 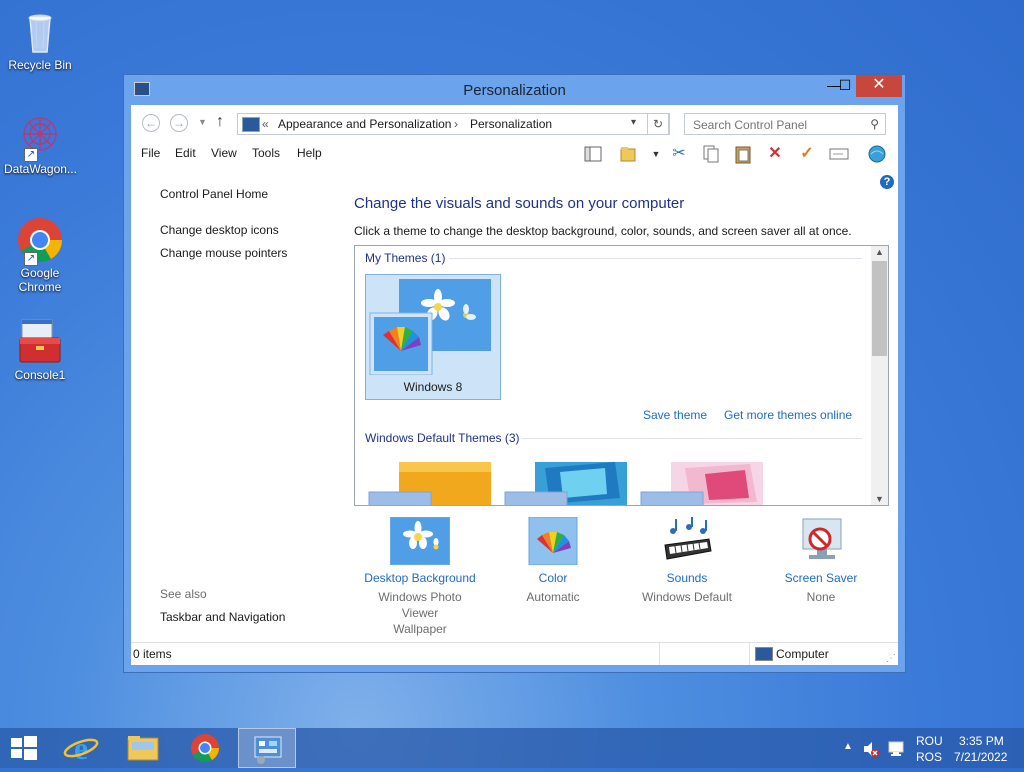 What do you see at coordinates (40, 40) in the screenshot?
I see `desktop-icon-recycle-bin: Recycle Bin` at bounding box center [40, 40].